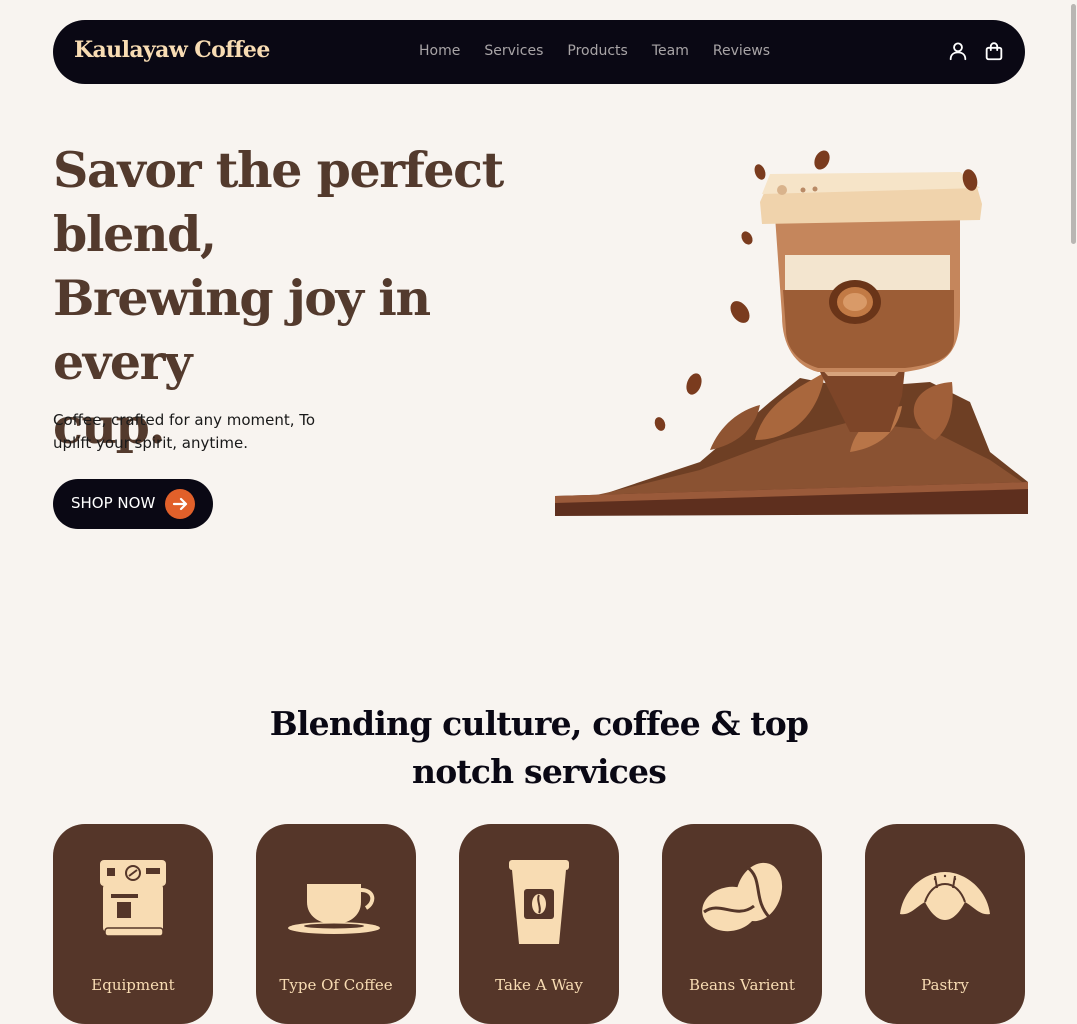 Image resolution: width=1077 pixels, height=1024 pixels. I want to click on nav-link-reviews: Reviews, so click(741, 51).